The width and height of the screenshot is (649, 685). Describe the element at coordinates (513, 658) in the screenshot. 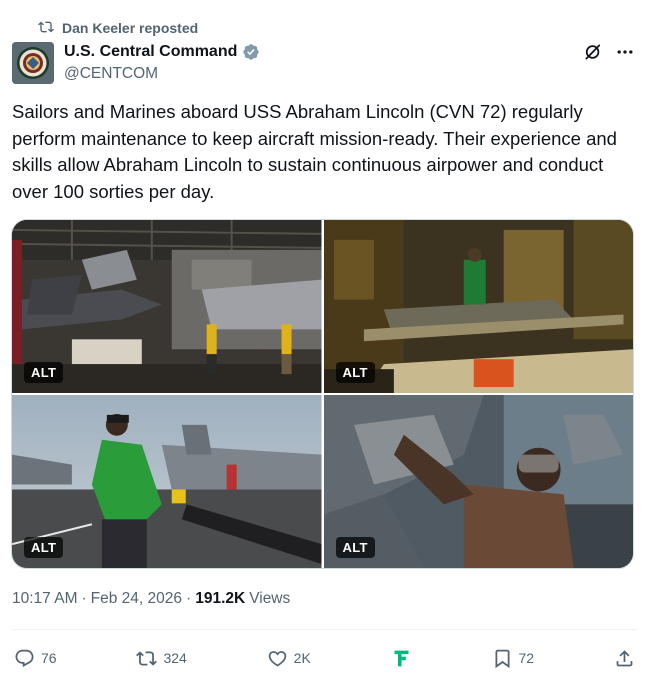

I see `bookmark-button: 72` at that location.